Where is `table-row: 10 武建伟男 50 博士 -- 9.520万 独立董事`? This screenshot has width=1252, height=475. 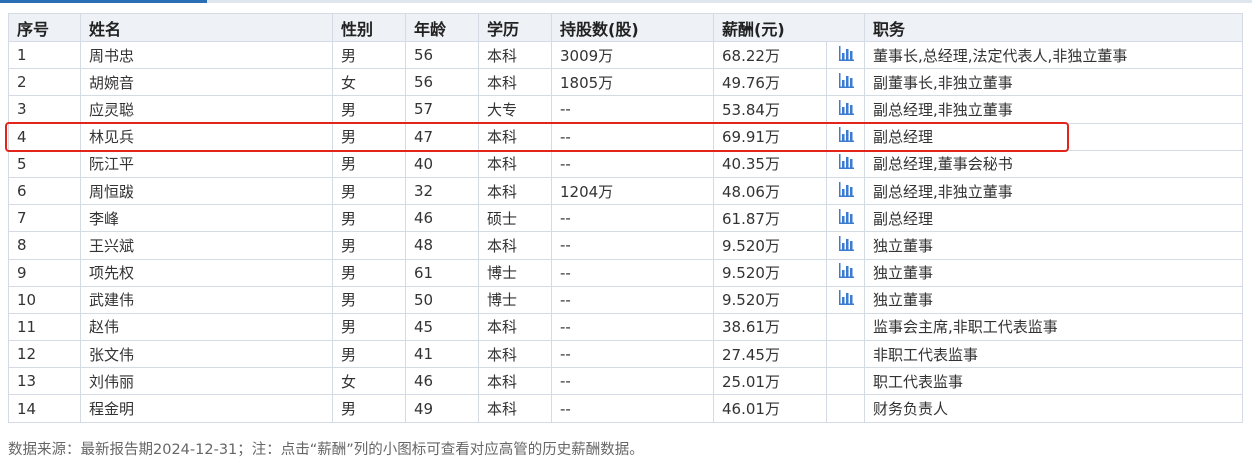 table-row: 10 武建伟男 50 博士 -- 9.520万 独立董事 is located at coordinates (626, 299).